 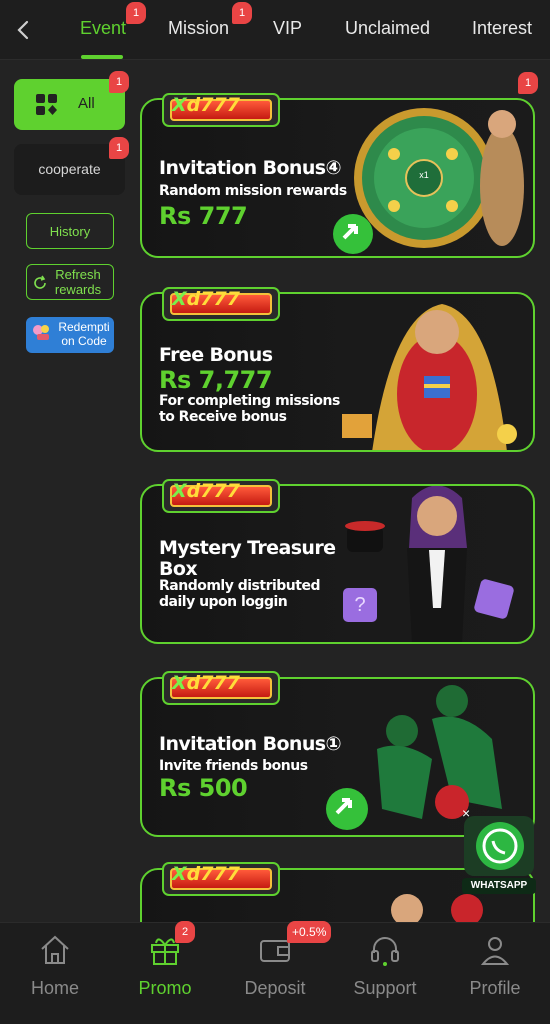 What do you see at coordinates (424, 175) in the screenshot?
I see `svg-text: x1` at bounding box center [424, 175].